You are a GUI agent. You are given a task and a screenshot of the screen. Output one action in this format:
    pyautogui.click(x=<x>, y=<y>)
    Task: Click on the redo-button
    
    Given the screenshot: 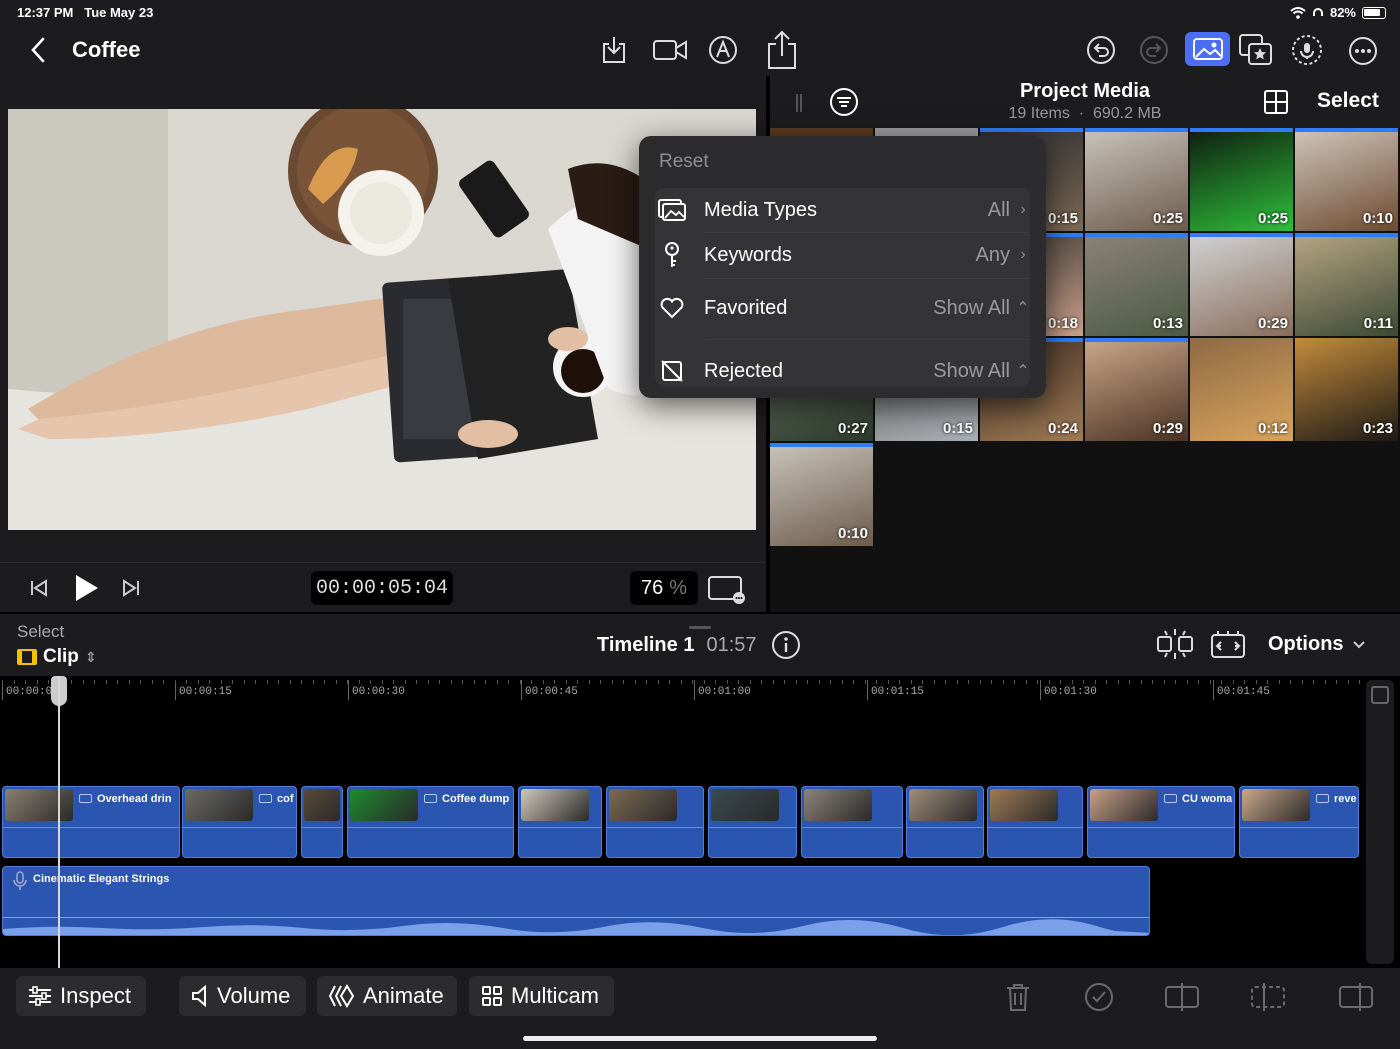 What is the action you would take?
    pyautogui.click(x=1154, y=50)
    